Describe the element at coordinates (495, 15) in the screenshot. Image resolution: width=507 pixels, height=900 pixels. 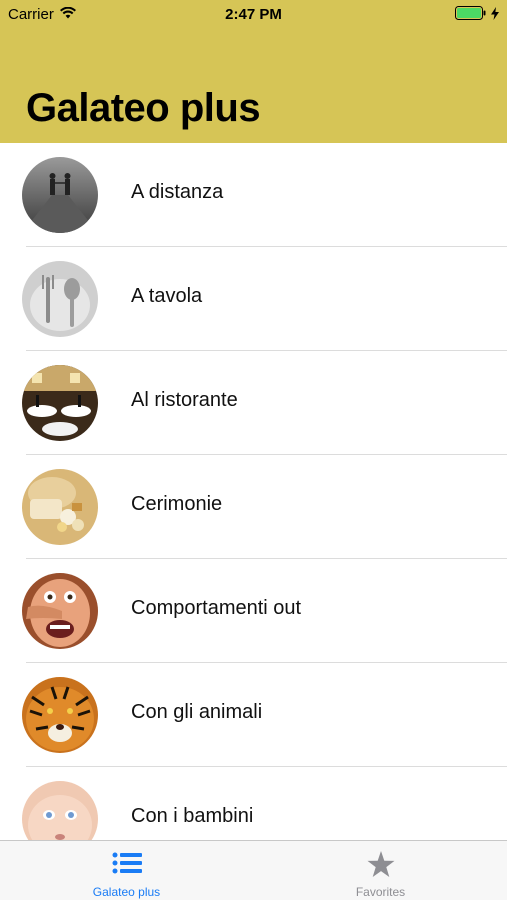
I see `charging-bolt-icon` at that location.